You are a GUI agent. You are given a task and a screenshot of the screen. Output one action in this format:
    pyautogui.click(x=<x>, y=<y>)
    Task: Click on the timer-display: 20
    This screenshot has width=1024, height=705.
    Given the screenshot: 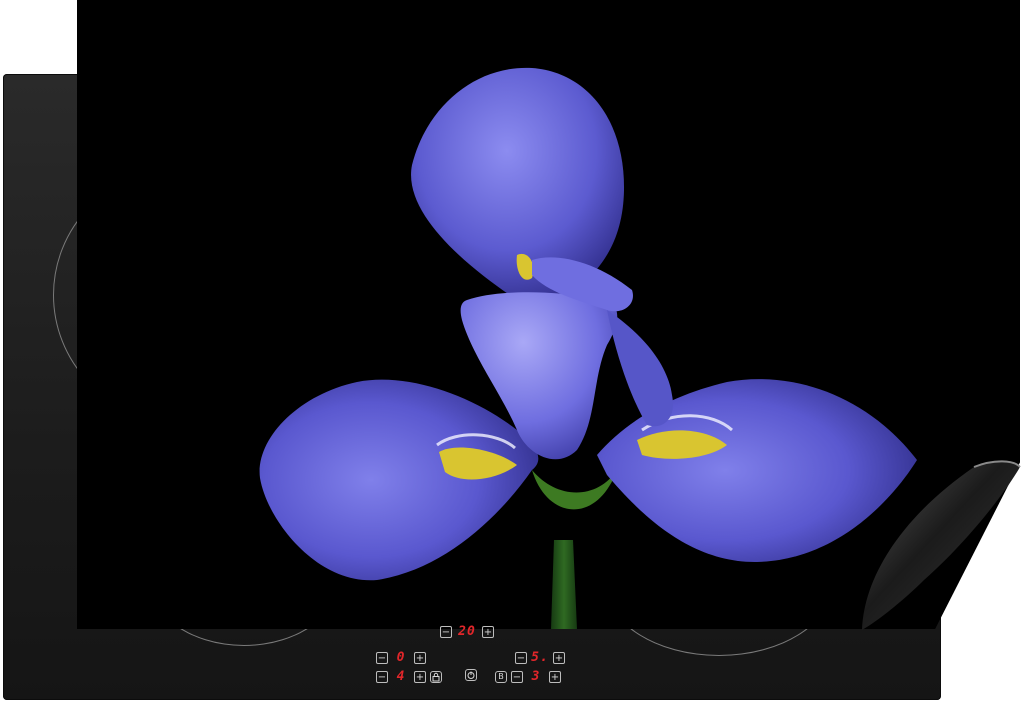 What is the action you would take?
    pyautogui.click(x=467, y=631)
    